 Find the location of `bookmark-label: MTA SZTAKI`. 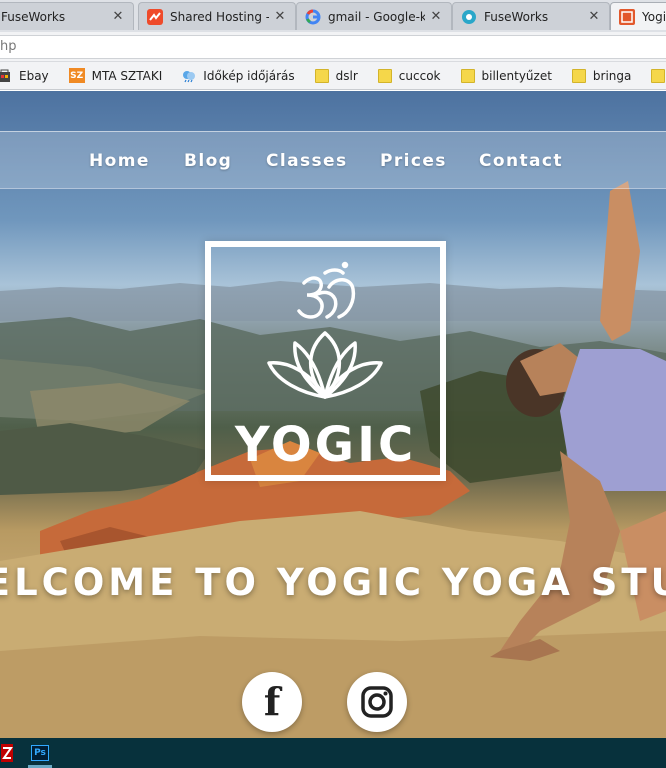

bookmark-label: MTA SZTAKI is located at coordinates (127, 75).